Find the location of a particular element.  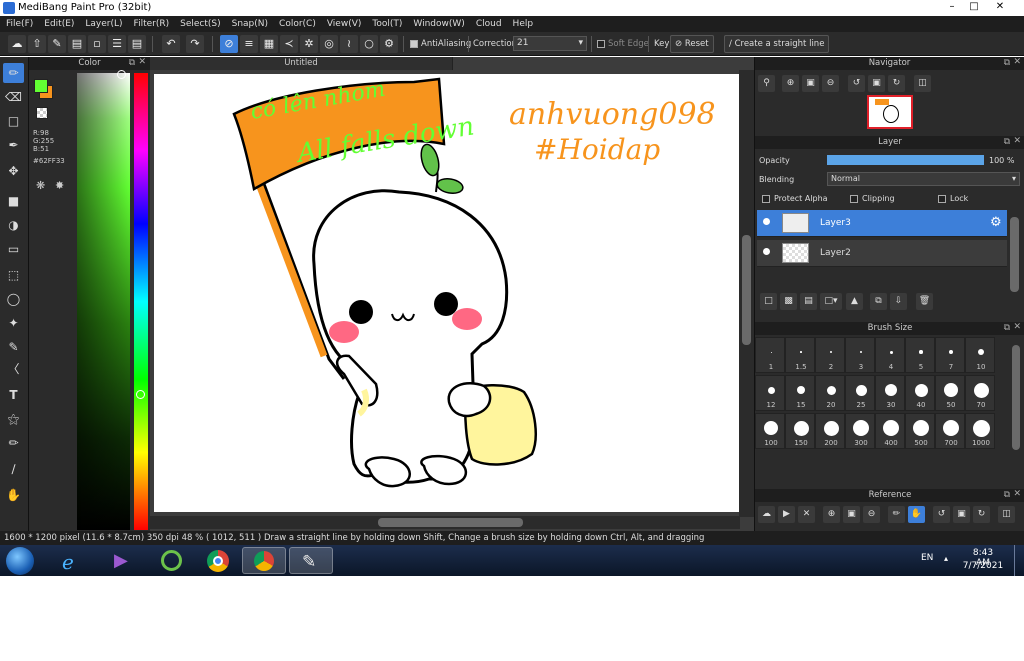

horizontal-scroll-thumb is located at coordinates (450, 522).